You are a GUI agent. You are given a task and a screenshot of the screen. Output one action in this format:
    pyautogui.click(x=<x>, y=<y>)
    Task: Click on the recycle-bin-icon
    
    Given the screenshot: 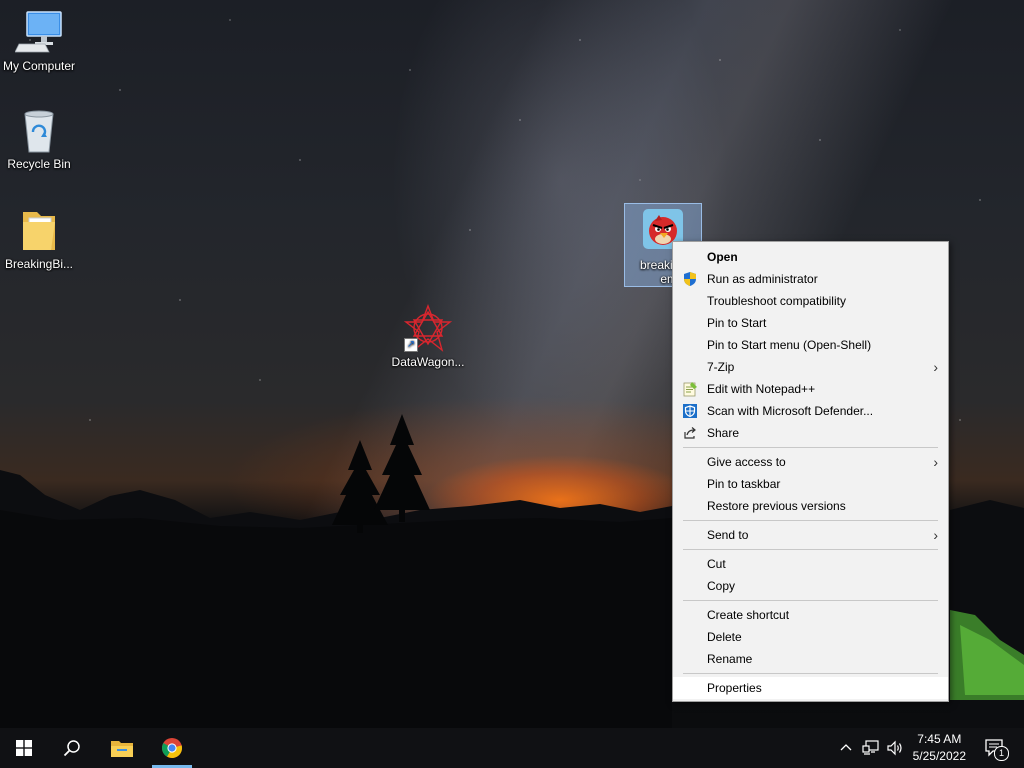 What is the action you would take?
    pyautogui.click(x=39, y=130)
    